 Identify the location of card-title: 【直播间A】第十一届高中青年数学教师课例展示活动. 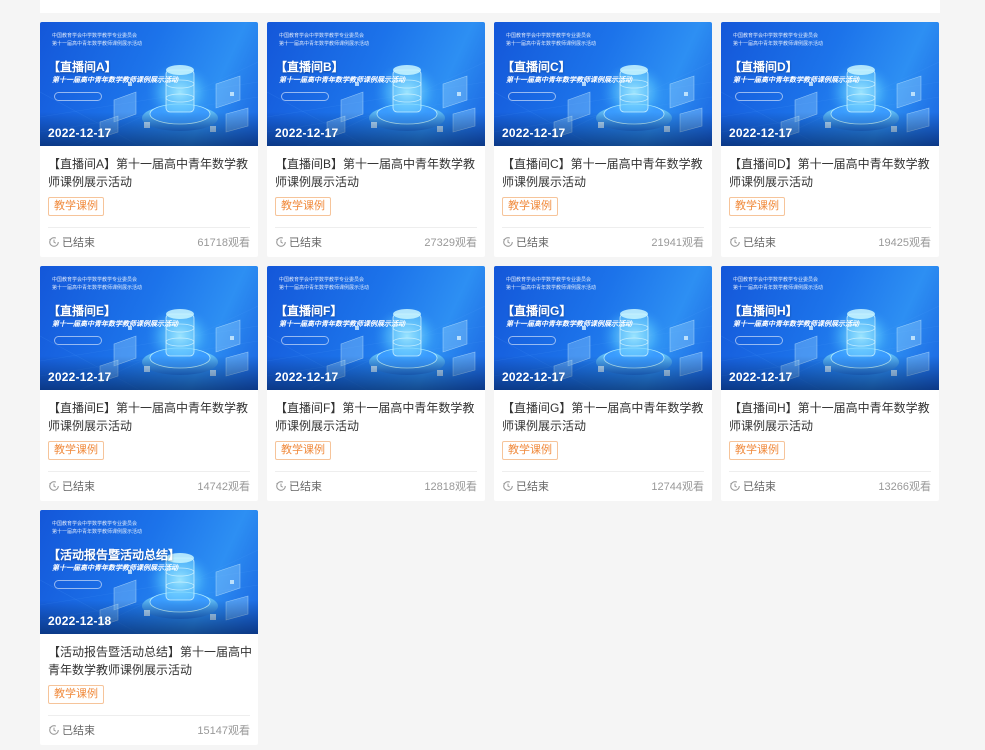
(150, 173).